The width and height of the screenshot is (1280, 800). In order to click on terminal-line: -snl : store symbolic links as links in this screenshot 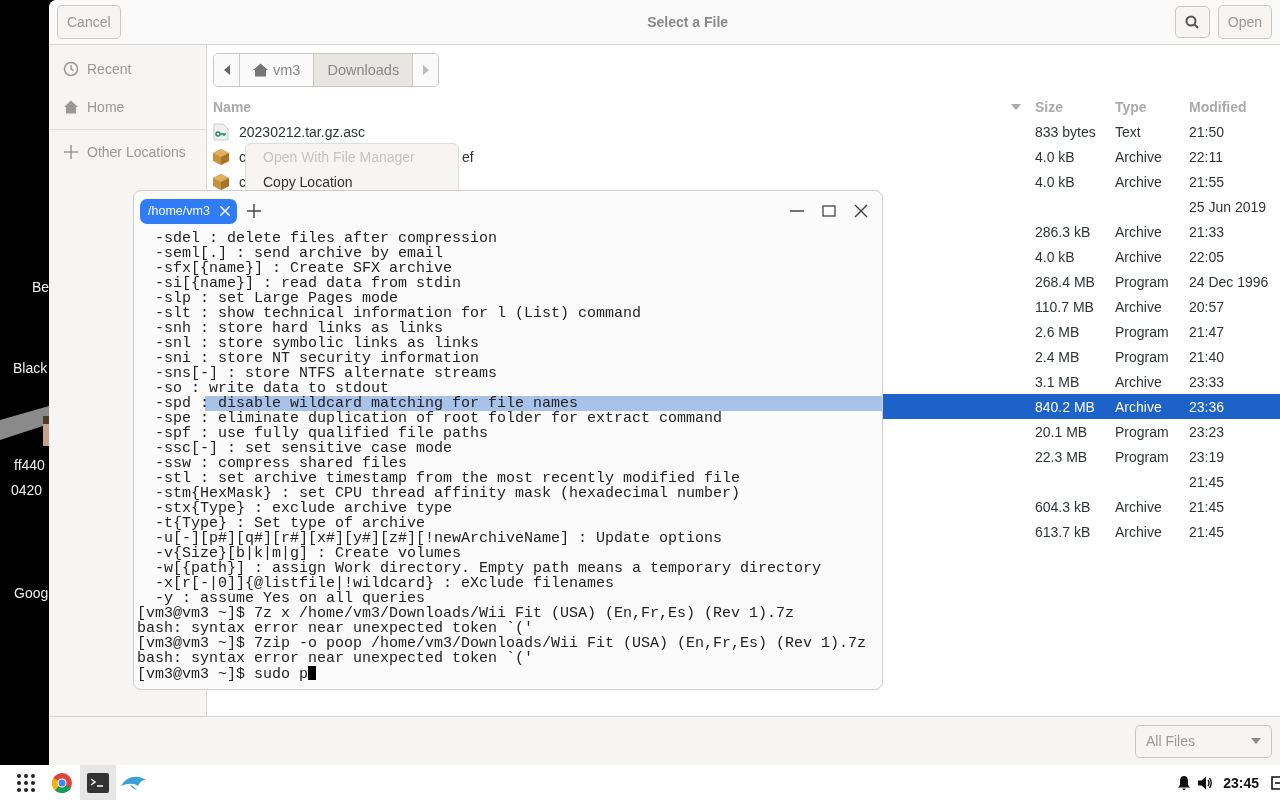, I will do `click(317, 343)`.